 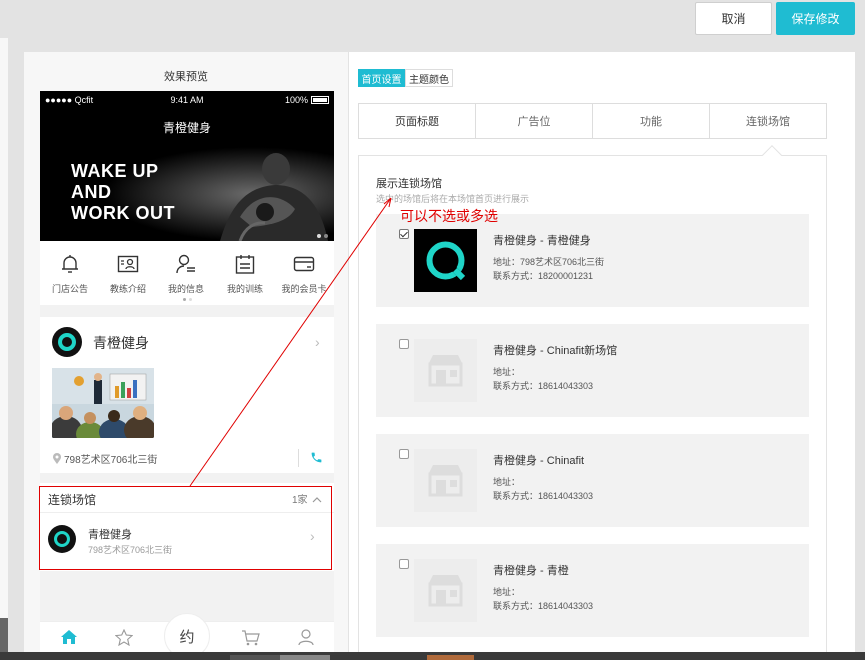 What do you see at coordinates (542, 241) in the screenshot?
I see `venue-name: 青橙健身 - 青橙健身` at bounding box center [542, 241].